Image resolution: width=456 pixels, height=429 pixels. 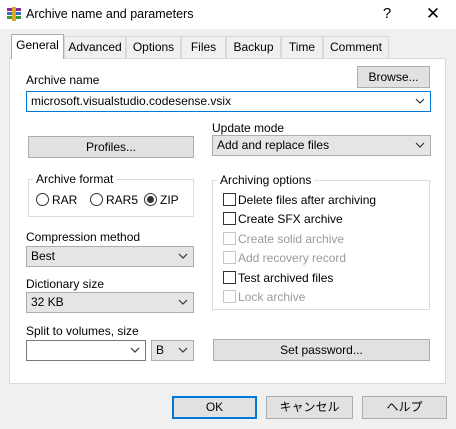 I want to click on checkbox-recovery-record, so click(x=229, y=257).